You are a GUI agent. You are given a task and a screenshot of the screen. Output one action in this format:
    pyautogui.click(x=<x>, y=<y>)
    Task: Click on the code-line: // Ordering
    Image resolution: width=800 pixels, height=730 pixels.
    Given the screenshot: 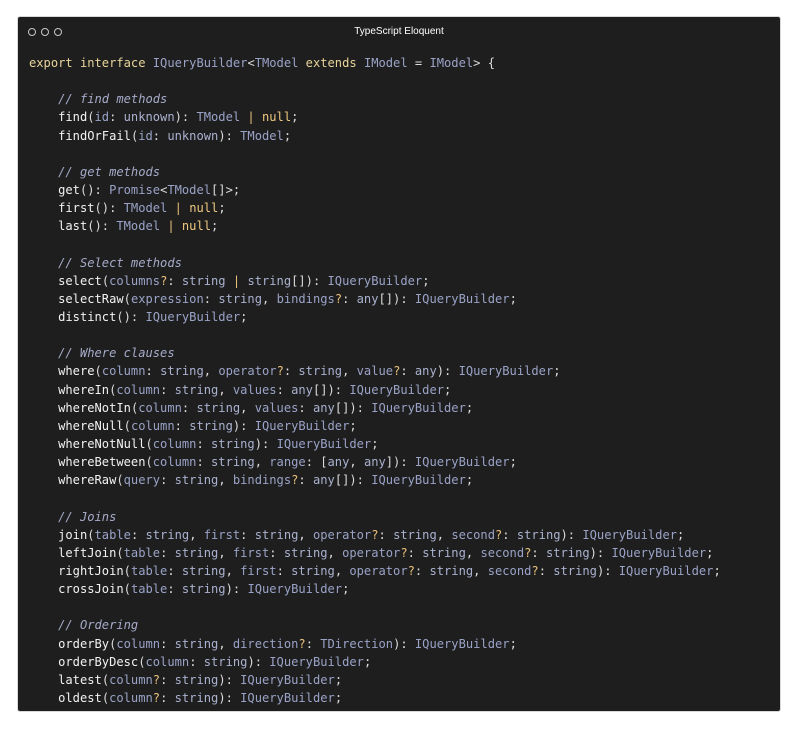 What is the action you would take?
    pyautogui.click(x=375, y=625)
    